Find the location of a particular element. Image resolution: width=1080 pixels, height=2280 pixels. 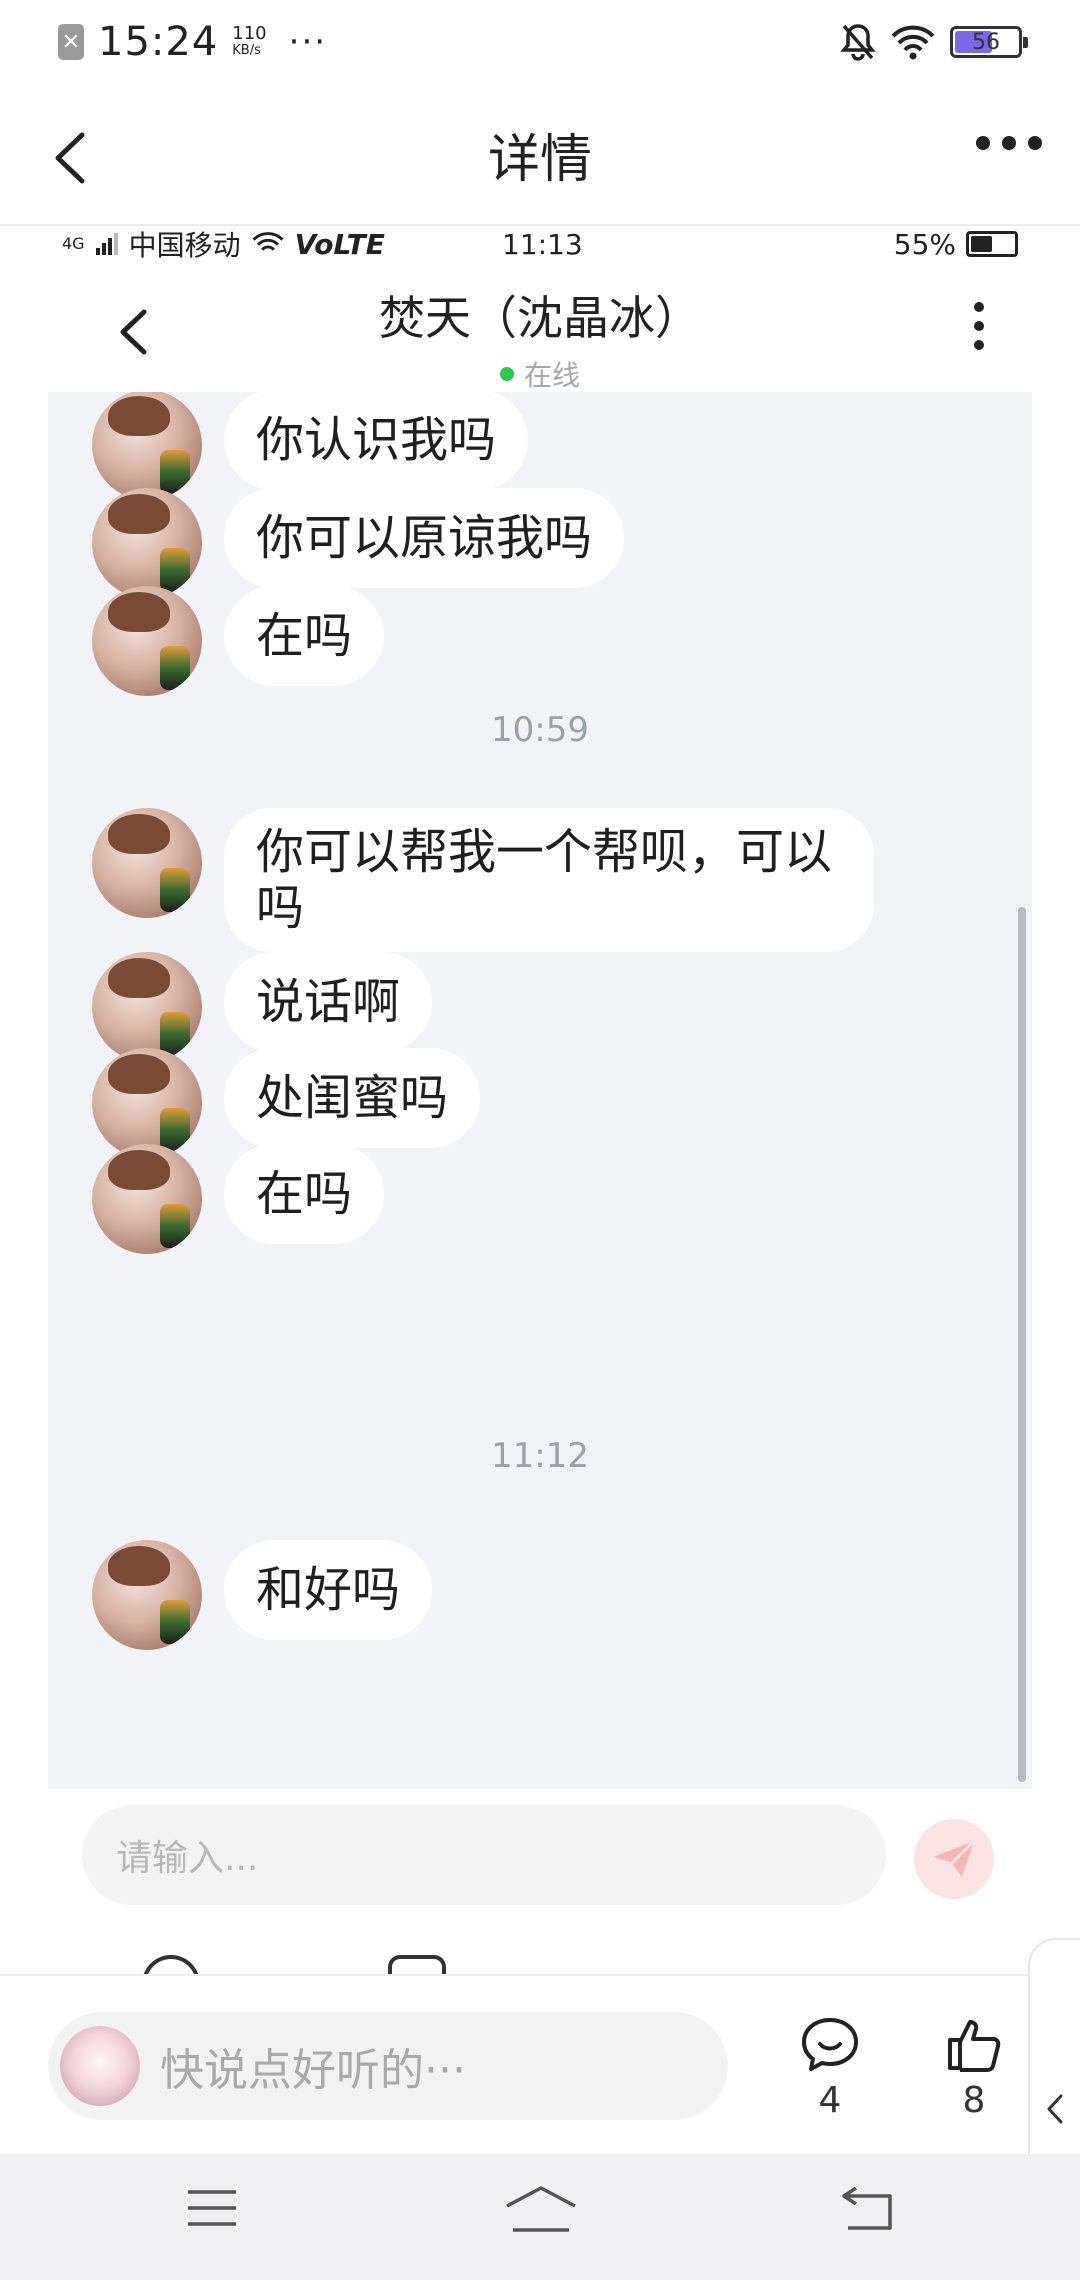

message-bubble: 你认识我吗 is located at coordinates (376, 441).